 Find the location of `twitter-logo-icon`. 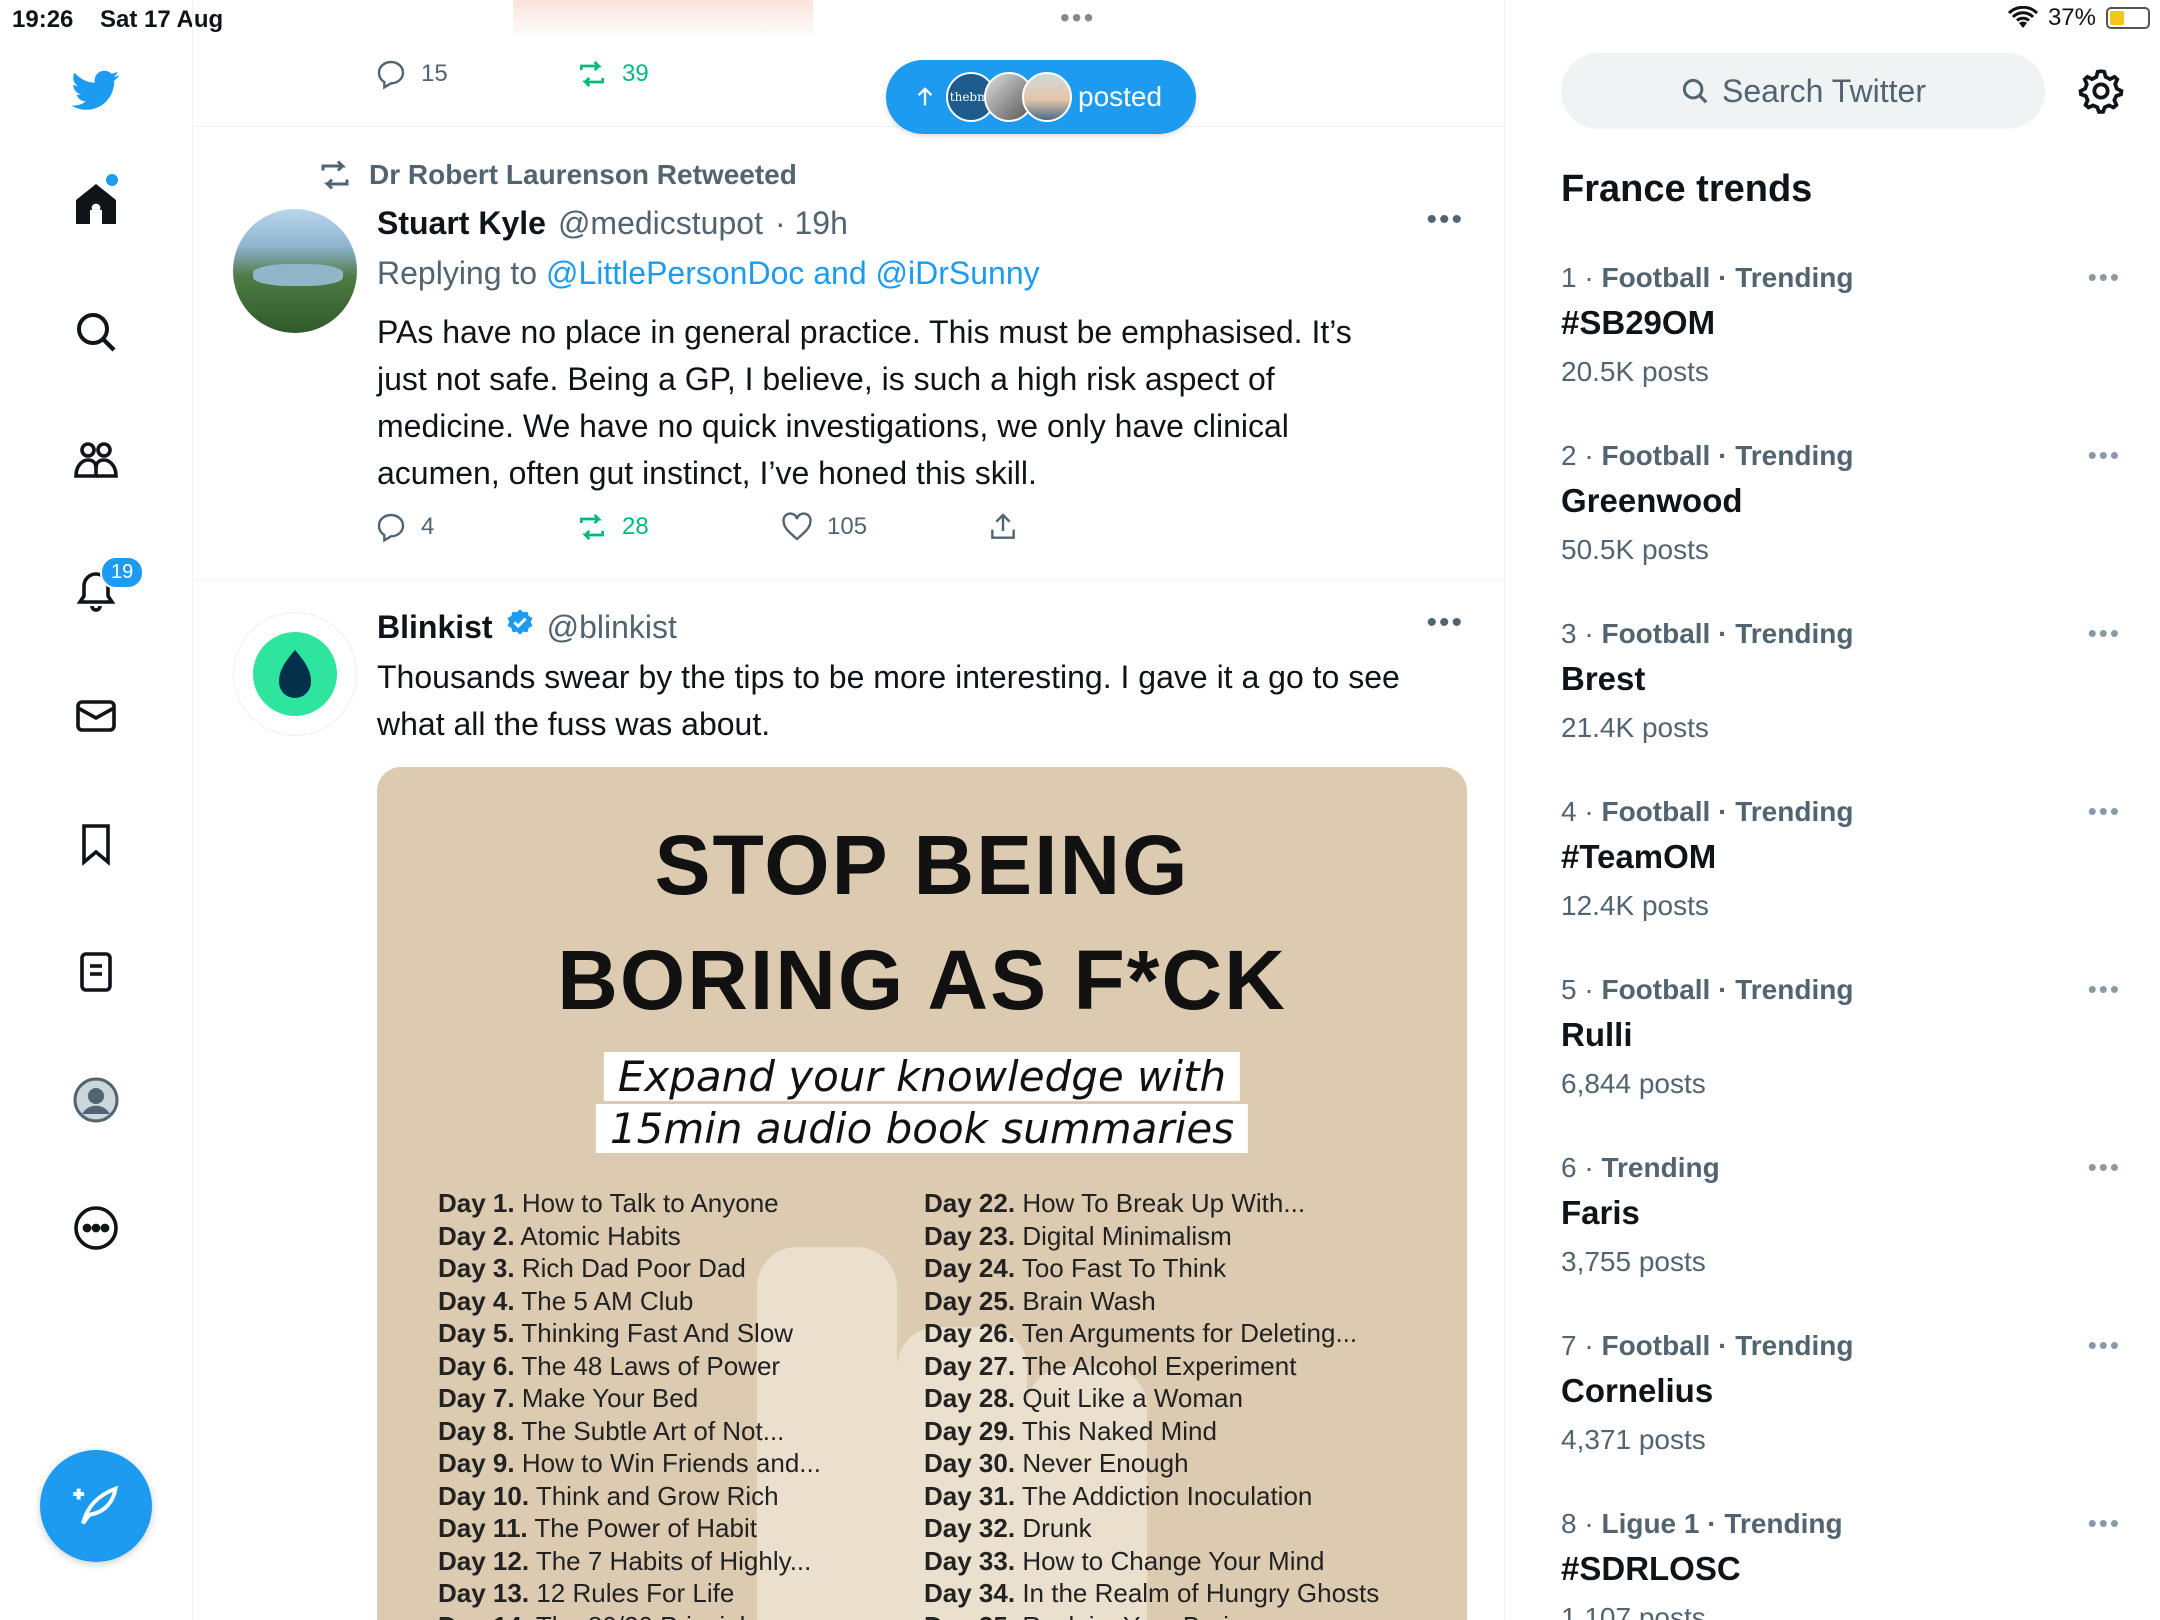

twitter-logo-icon is located at coordinates (96, 90).